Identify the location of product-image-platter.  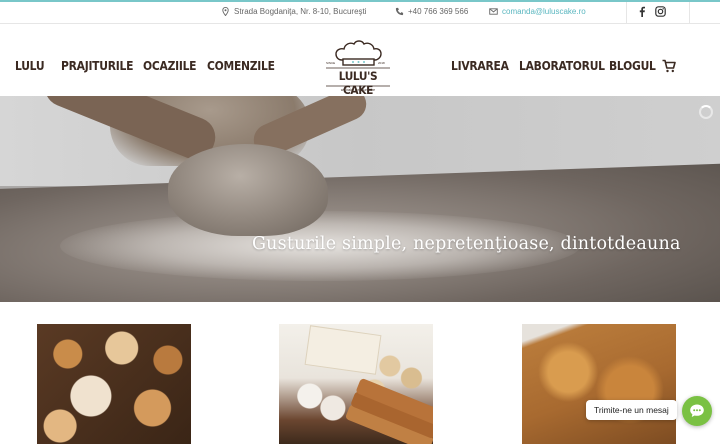
(356, 384).